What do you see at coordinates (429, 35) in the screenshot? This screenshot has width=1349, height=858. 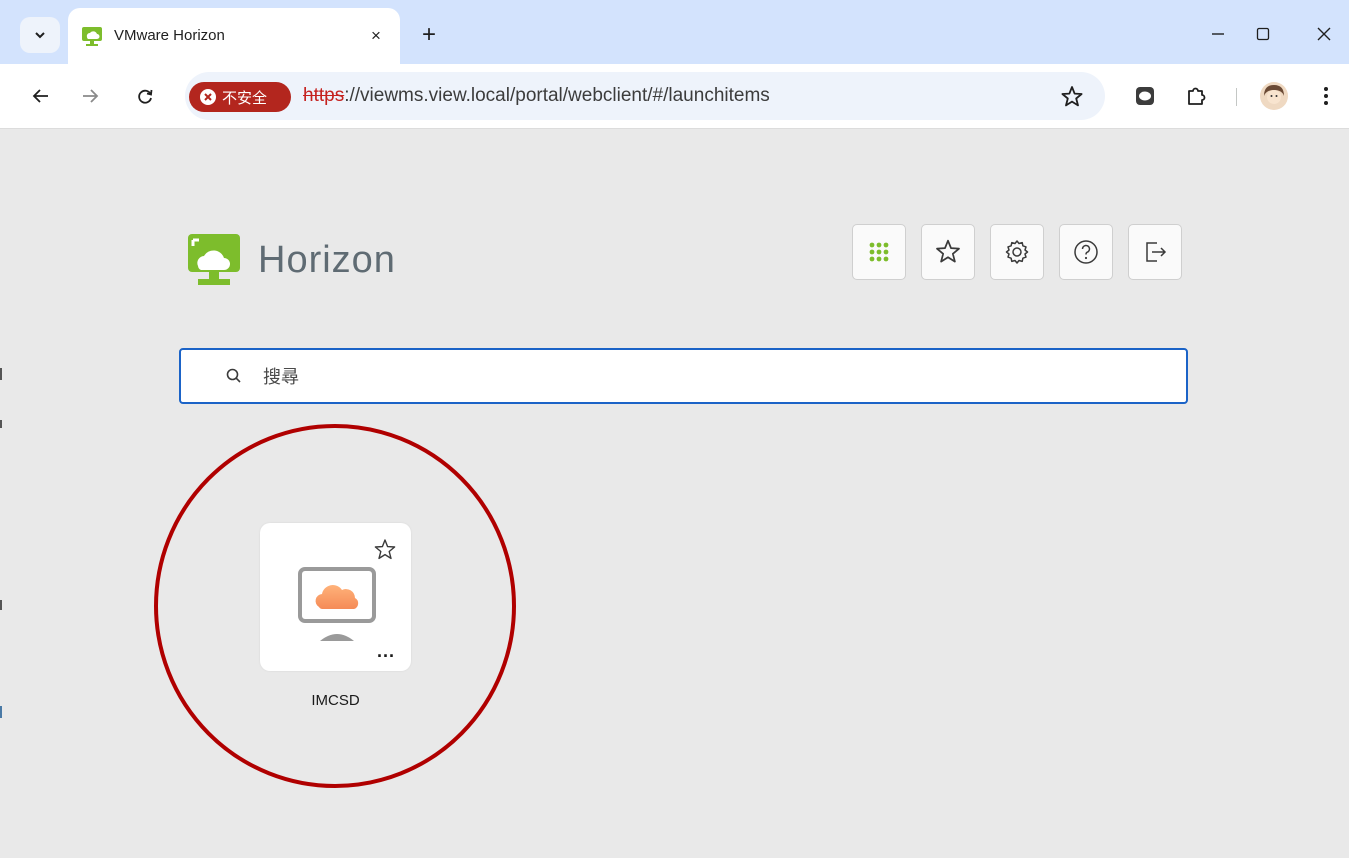 I see `new-tab-button: +` at bounding box center [429, 35].